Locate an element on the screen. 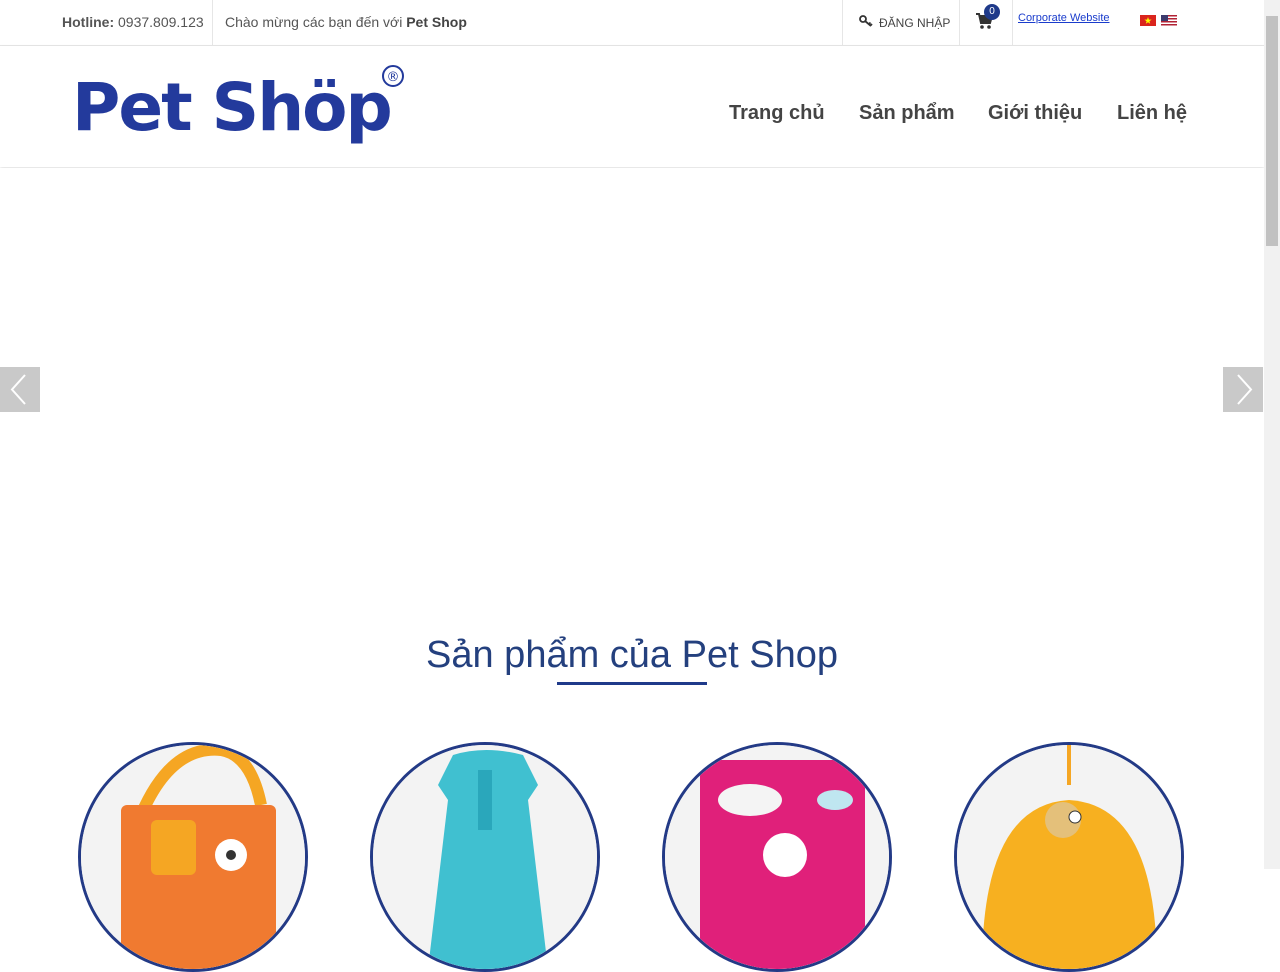  title-underline is located at coordinates (632, 683).